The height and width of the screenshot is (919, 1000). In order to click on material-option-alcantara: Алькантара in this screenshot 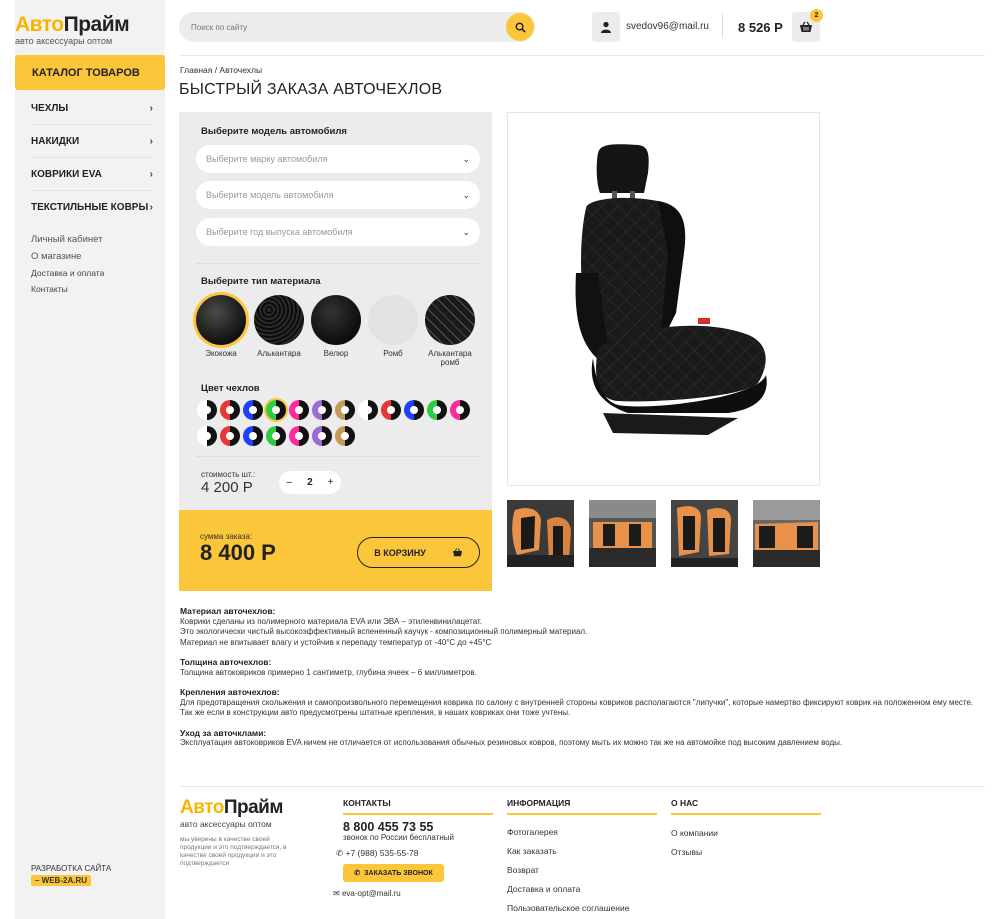, I will do `click(279, 326)`.